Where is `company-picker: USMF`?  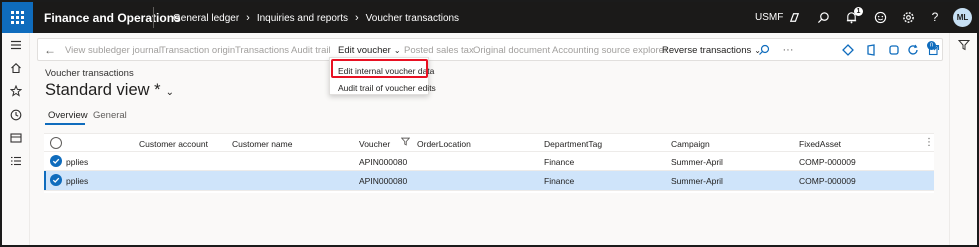 company-picker: USMF is located at coordinates (769, 17).